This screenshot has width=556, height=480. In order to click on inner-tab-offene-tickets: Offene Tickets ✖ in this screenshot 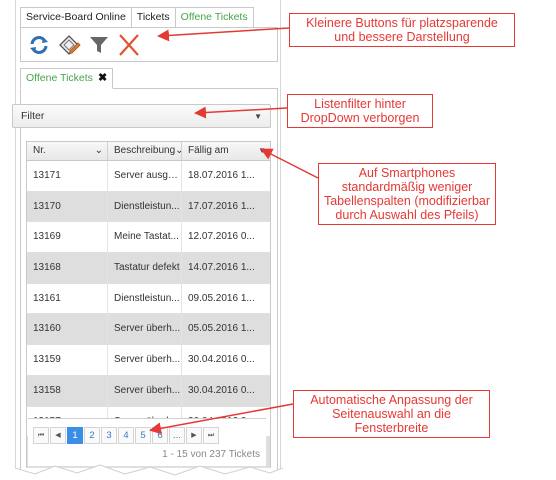, I will do `click(67, 78)`.